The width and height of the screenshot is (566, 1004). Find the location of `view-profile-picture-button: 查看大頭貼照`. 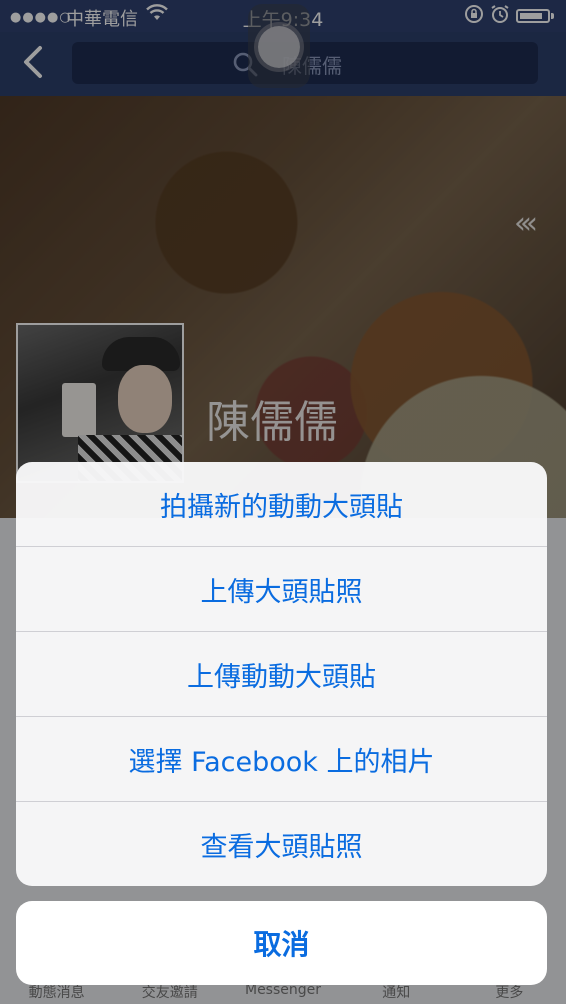

view-profile-picture-button: 查看大頭貼照 is located at coordinates (281, 844).